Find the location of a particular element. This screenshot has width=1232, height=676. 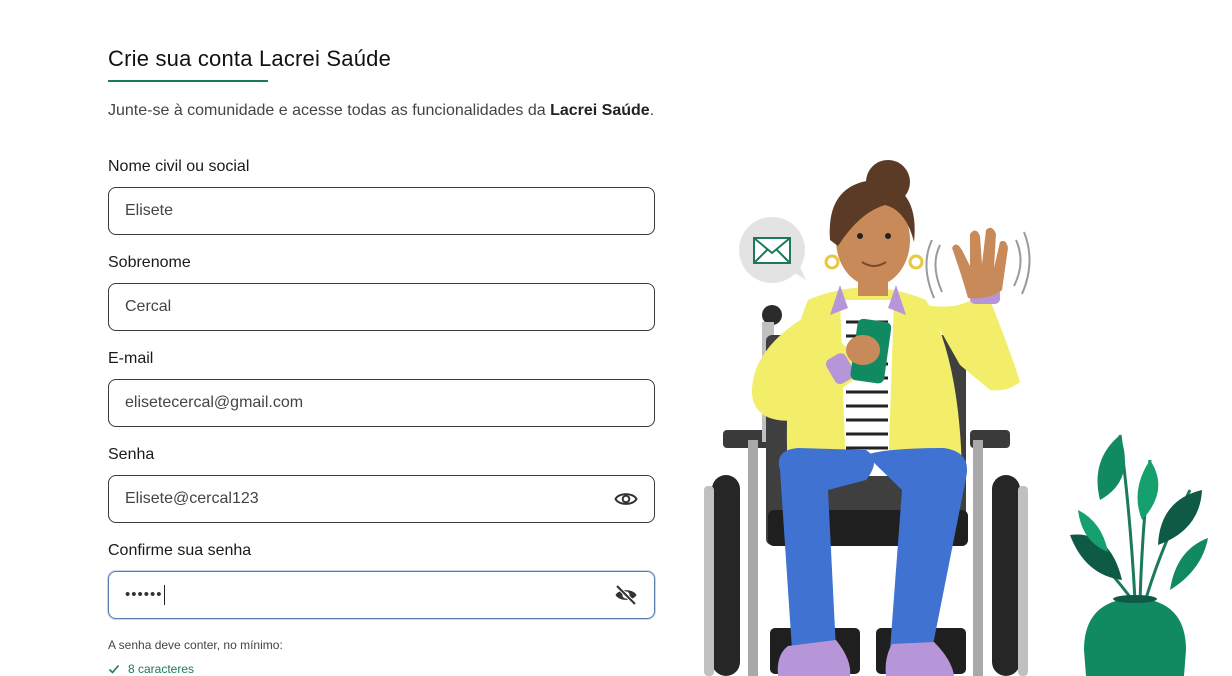

text-caret is located at coordinates (164, 595).